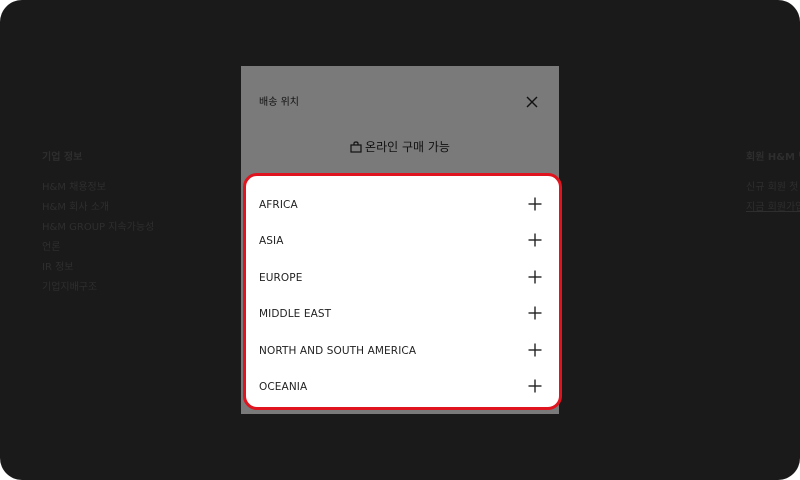 The image size is (800, 480). Describe the element at coordinates (279, 102) in the screenshot. I see `modal-title: 배송 위치` at that location.